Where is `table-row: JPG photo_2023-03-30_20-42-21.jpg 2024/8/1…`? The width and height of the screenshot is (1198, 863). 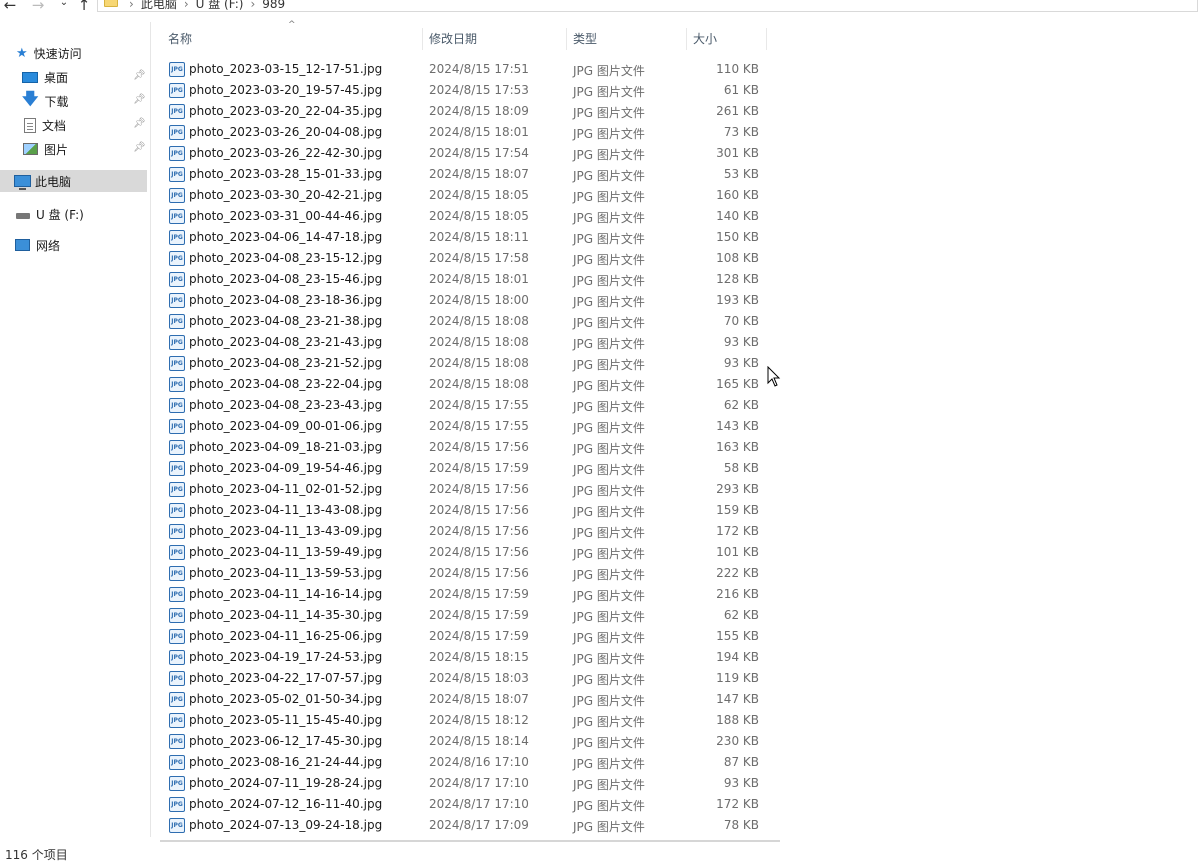 table-row: JPG photo_2023-03-30_20-42-21.jpg 2024/8/1… is located at coordinates (599, 195).